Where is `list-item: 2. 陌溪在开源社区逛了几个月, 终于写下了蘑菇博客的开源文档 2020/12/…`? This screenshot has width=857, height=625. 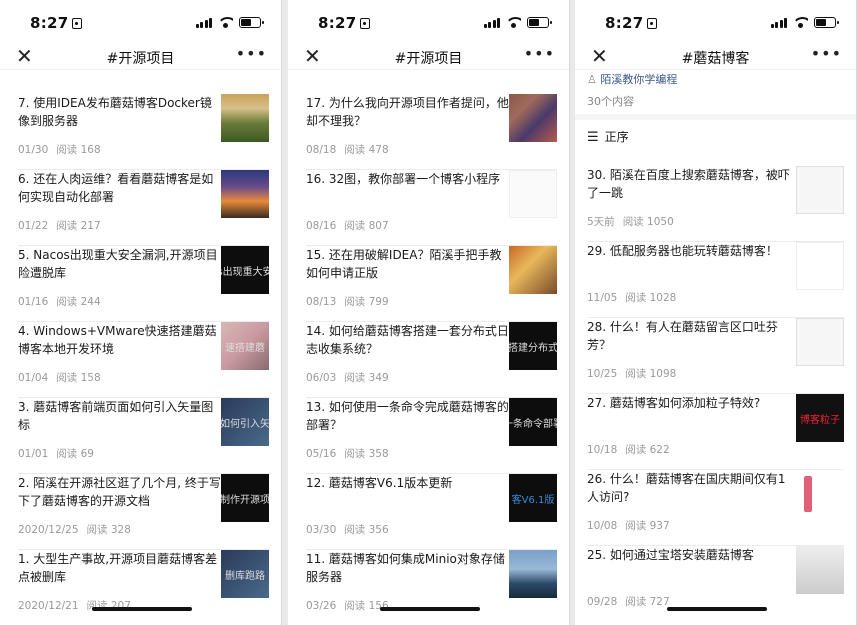
list-item: 2. 陌溪在开源社区逛了几个月, 终于写下了蘑菇博客的开源文档 2020/12/… is located at coordinates (143, 512).